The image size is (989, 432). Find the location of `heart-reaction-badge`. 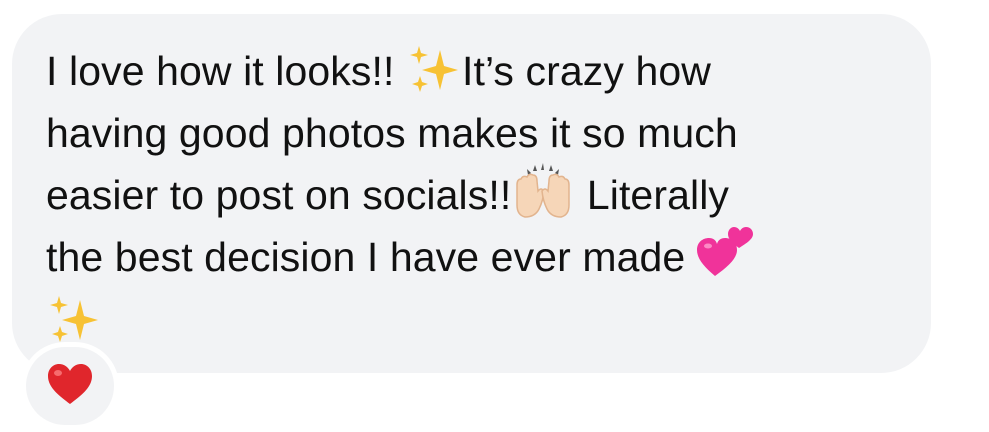

heart-reaction-badge is located at coordinates (70, 386).